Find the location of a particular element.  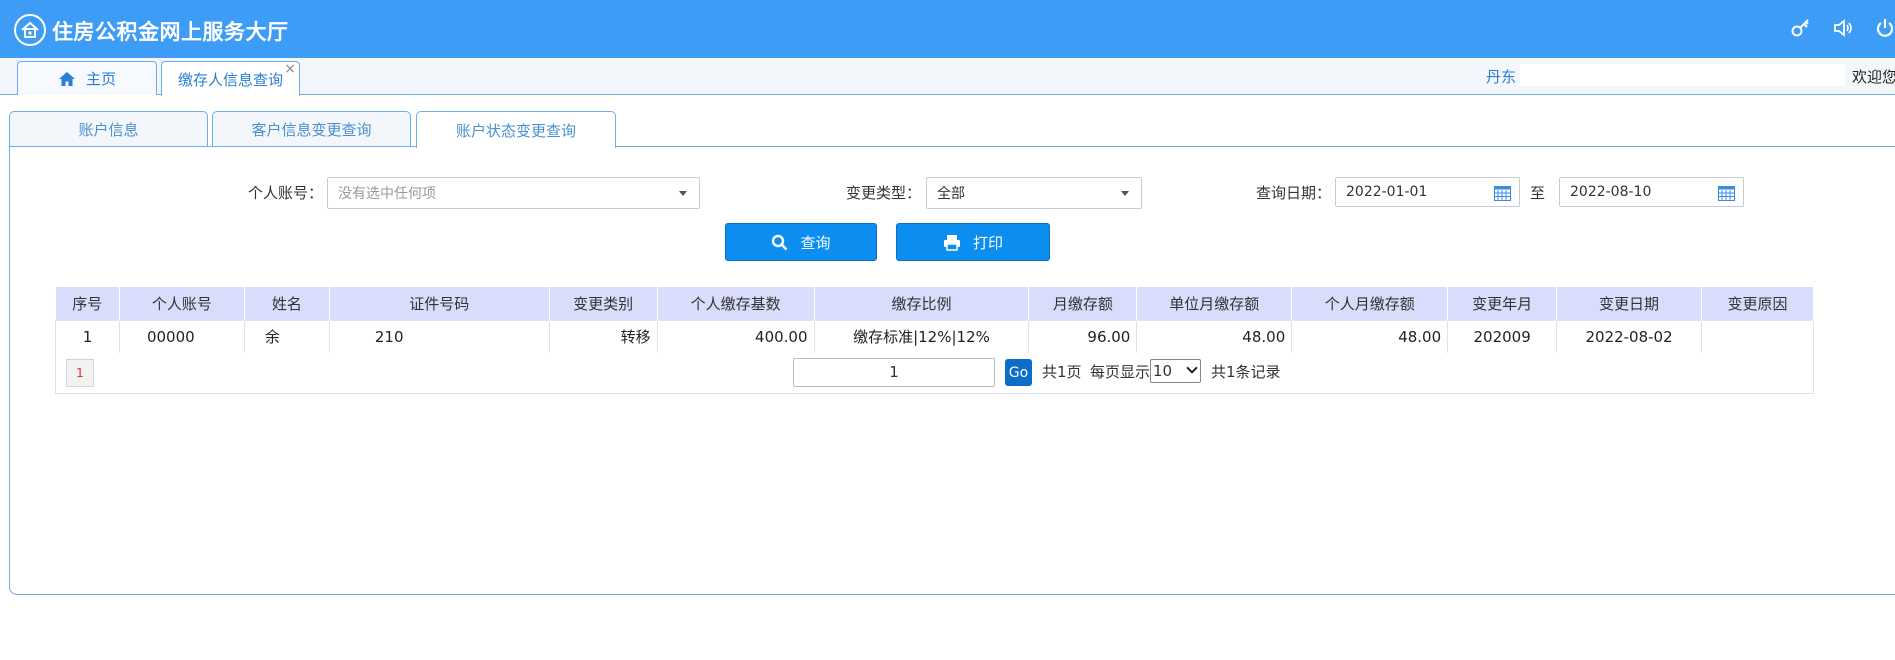

subtab-label: 账户信息 is located at coordinates (108, 130).